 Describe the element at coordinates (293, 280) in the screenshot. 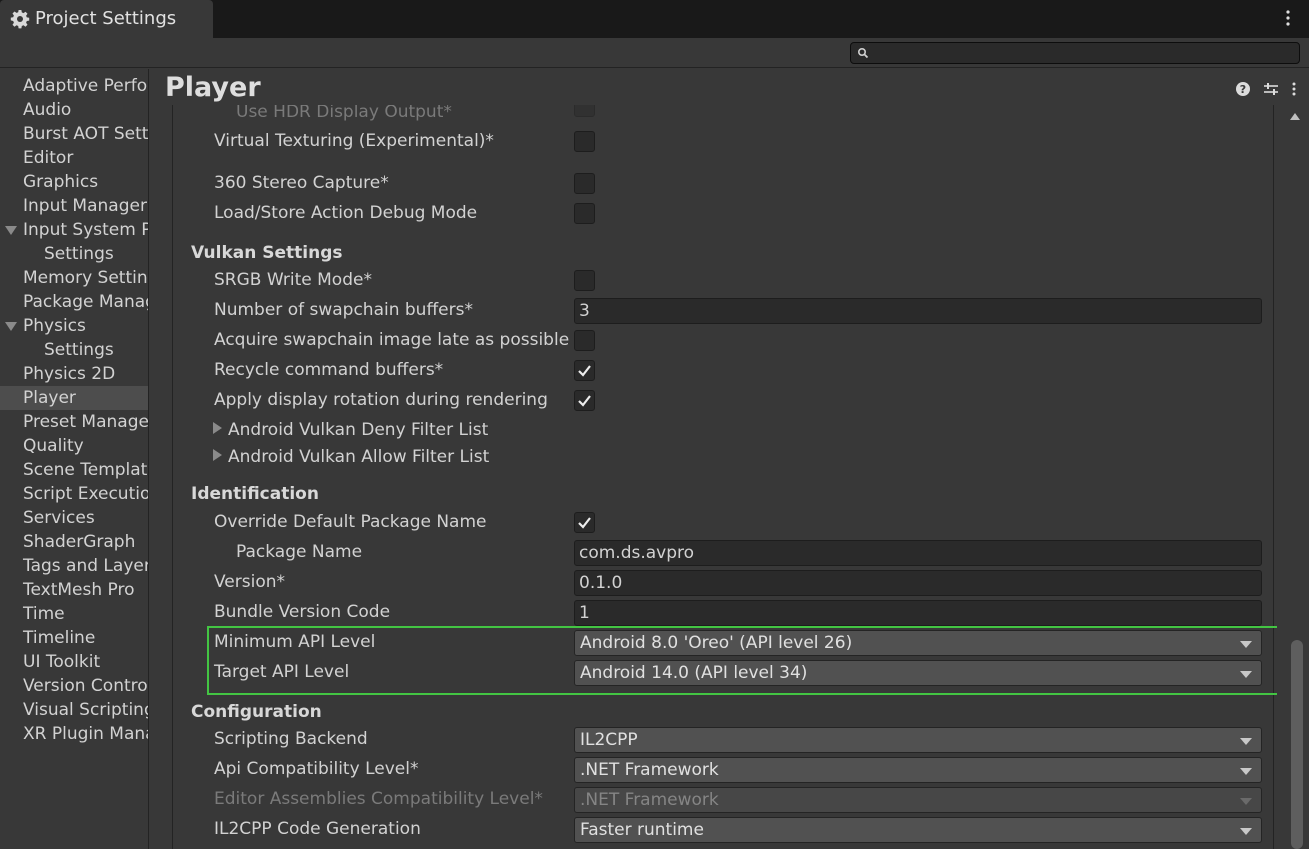

I see `srgb-write-label: SRGB Write Mode*` at that location.